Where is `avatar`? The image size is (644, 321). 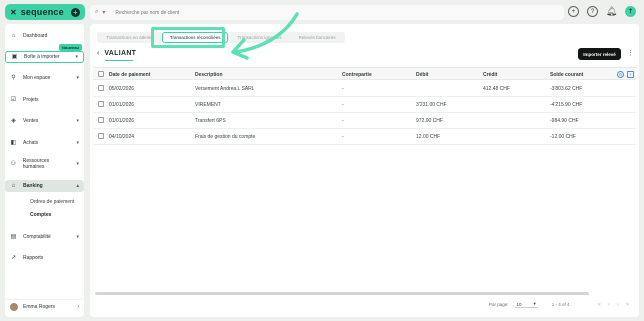 avatar is located at coordinates (14, 306).